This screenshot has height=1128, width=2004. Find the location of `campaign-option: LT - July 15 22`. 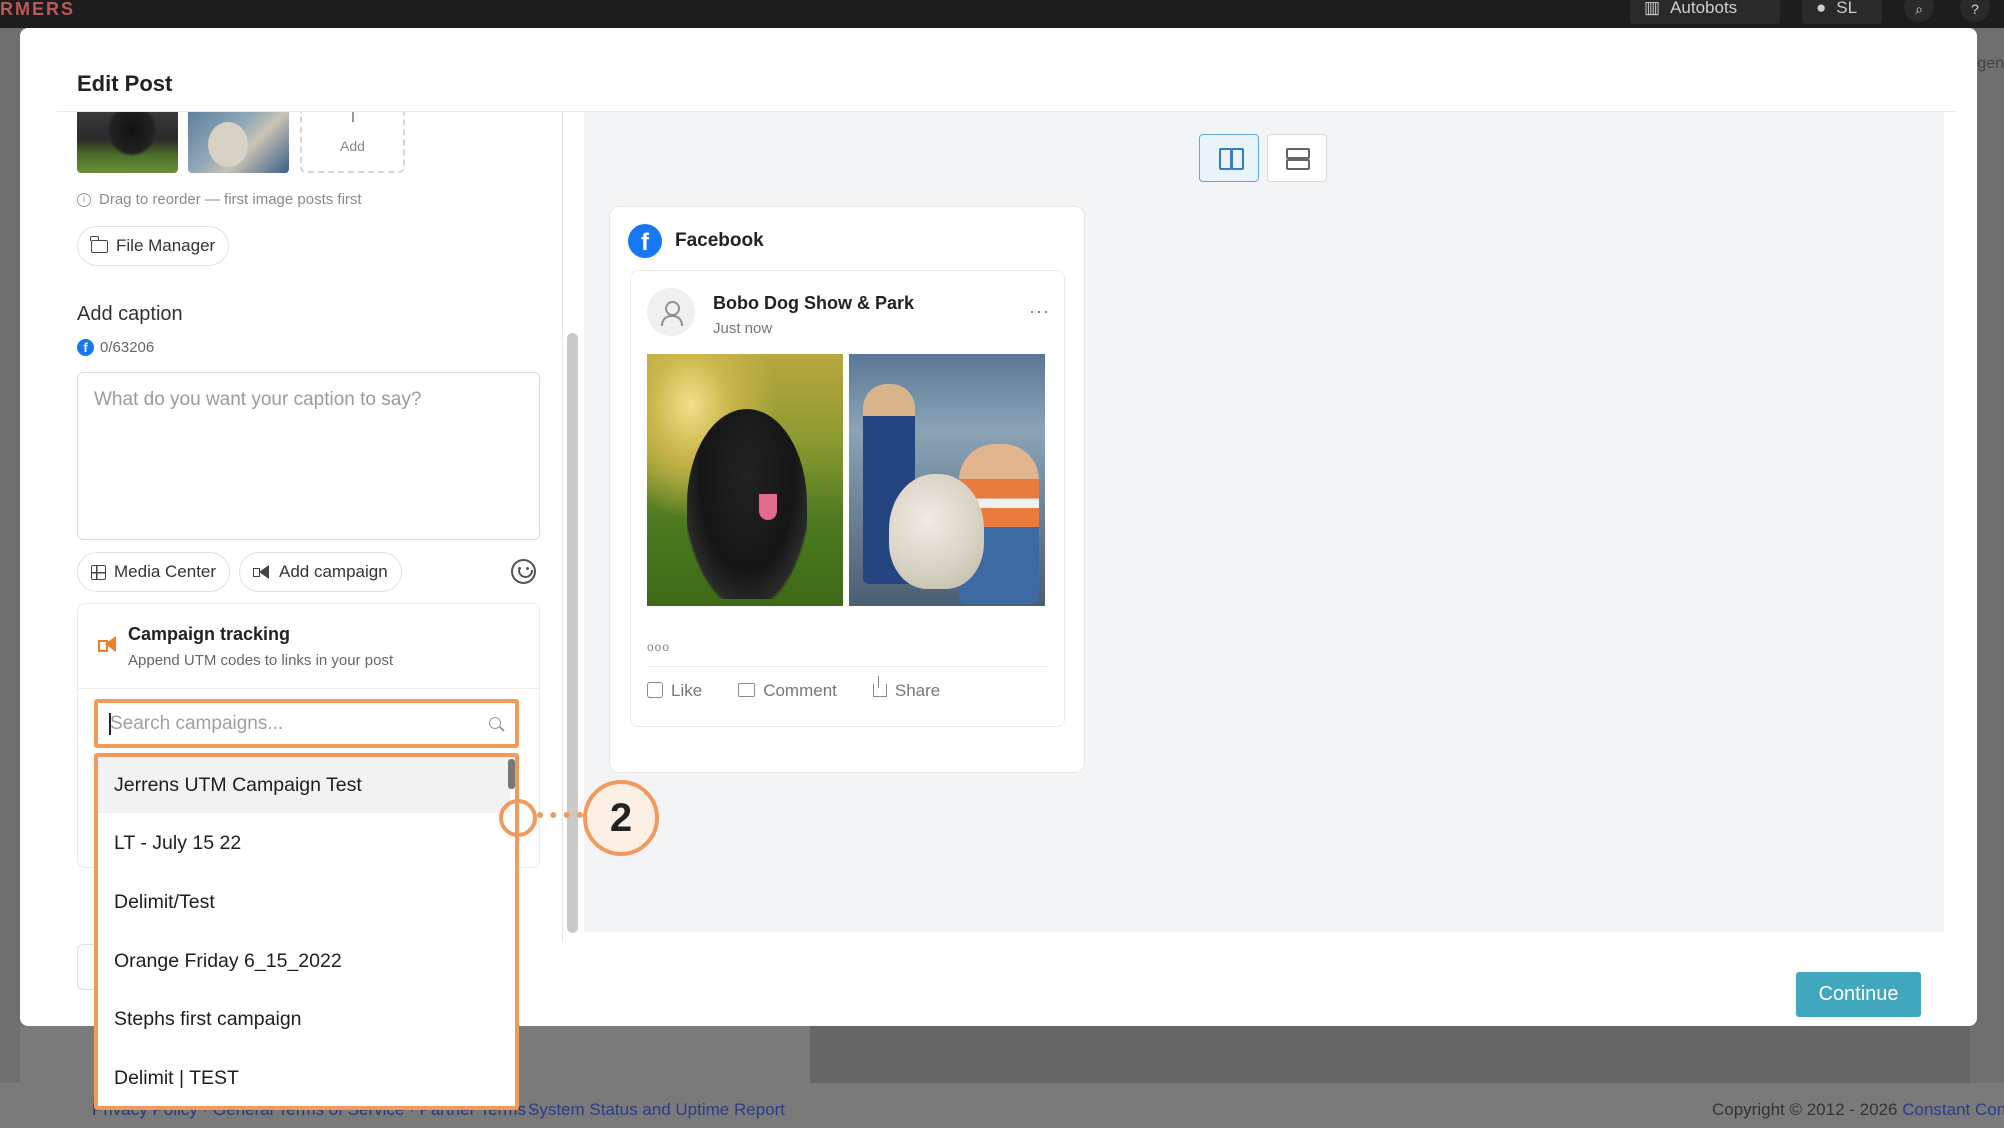

campaign-option: LT - July 15 22 is located at coordinates (304, 843).